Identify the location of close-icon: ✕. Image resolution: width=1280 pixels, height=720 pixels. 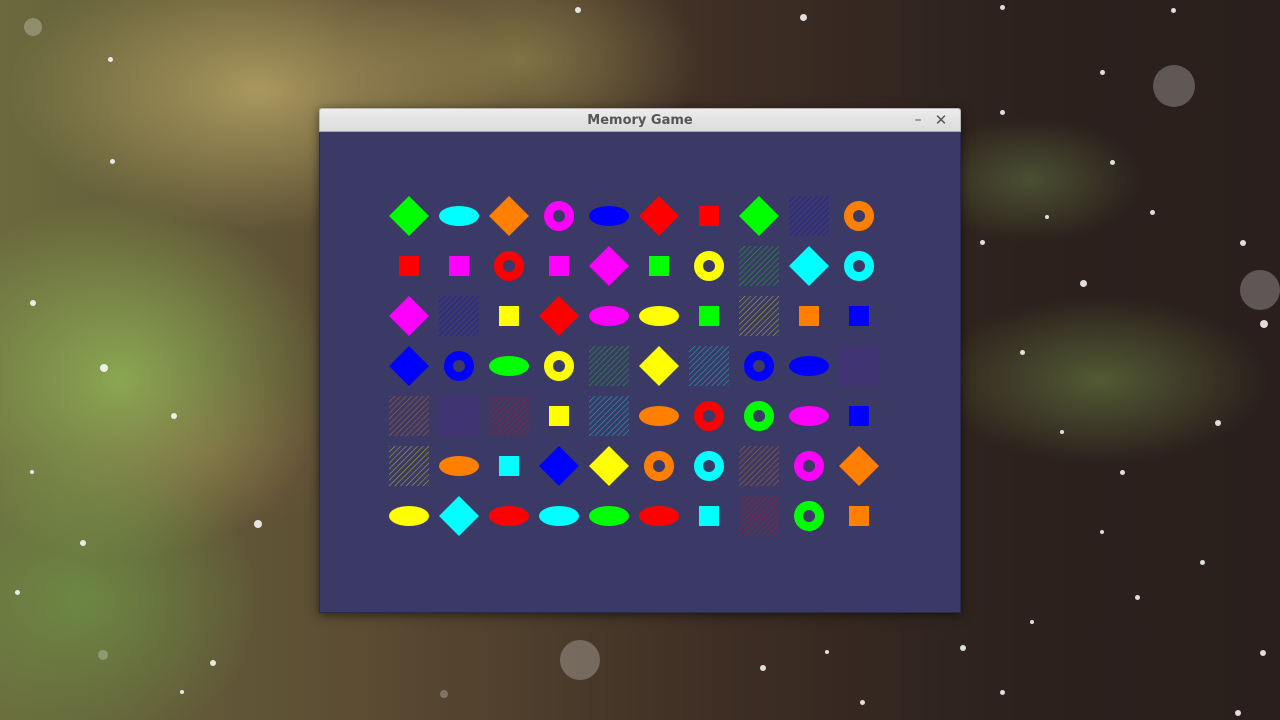
(941, 120).